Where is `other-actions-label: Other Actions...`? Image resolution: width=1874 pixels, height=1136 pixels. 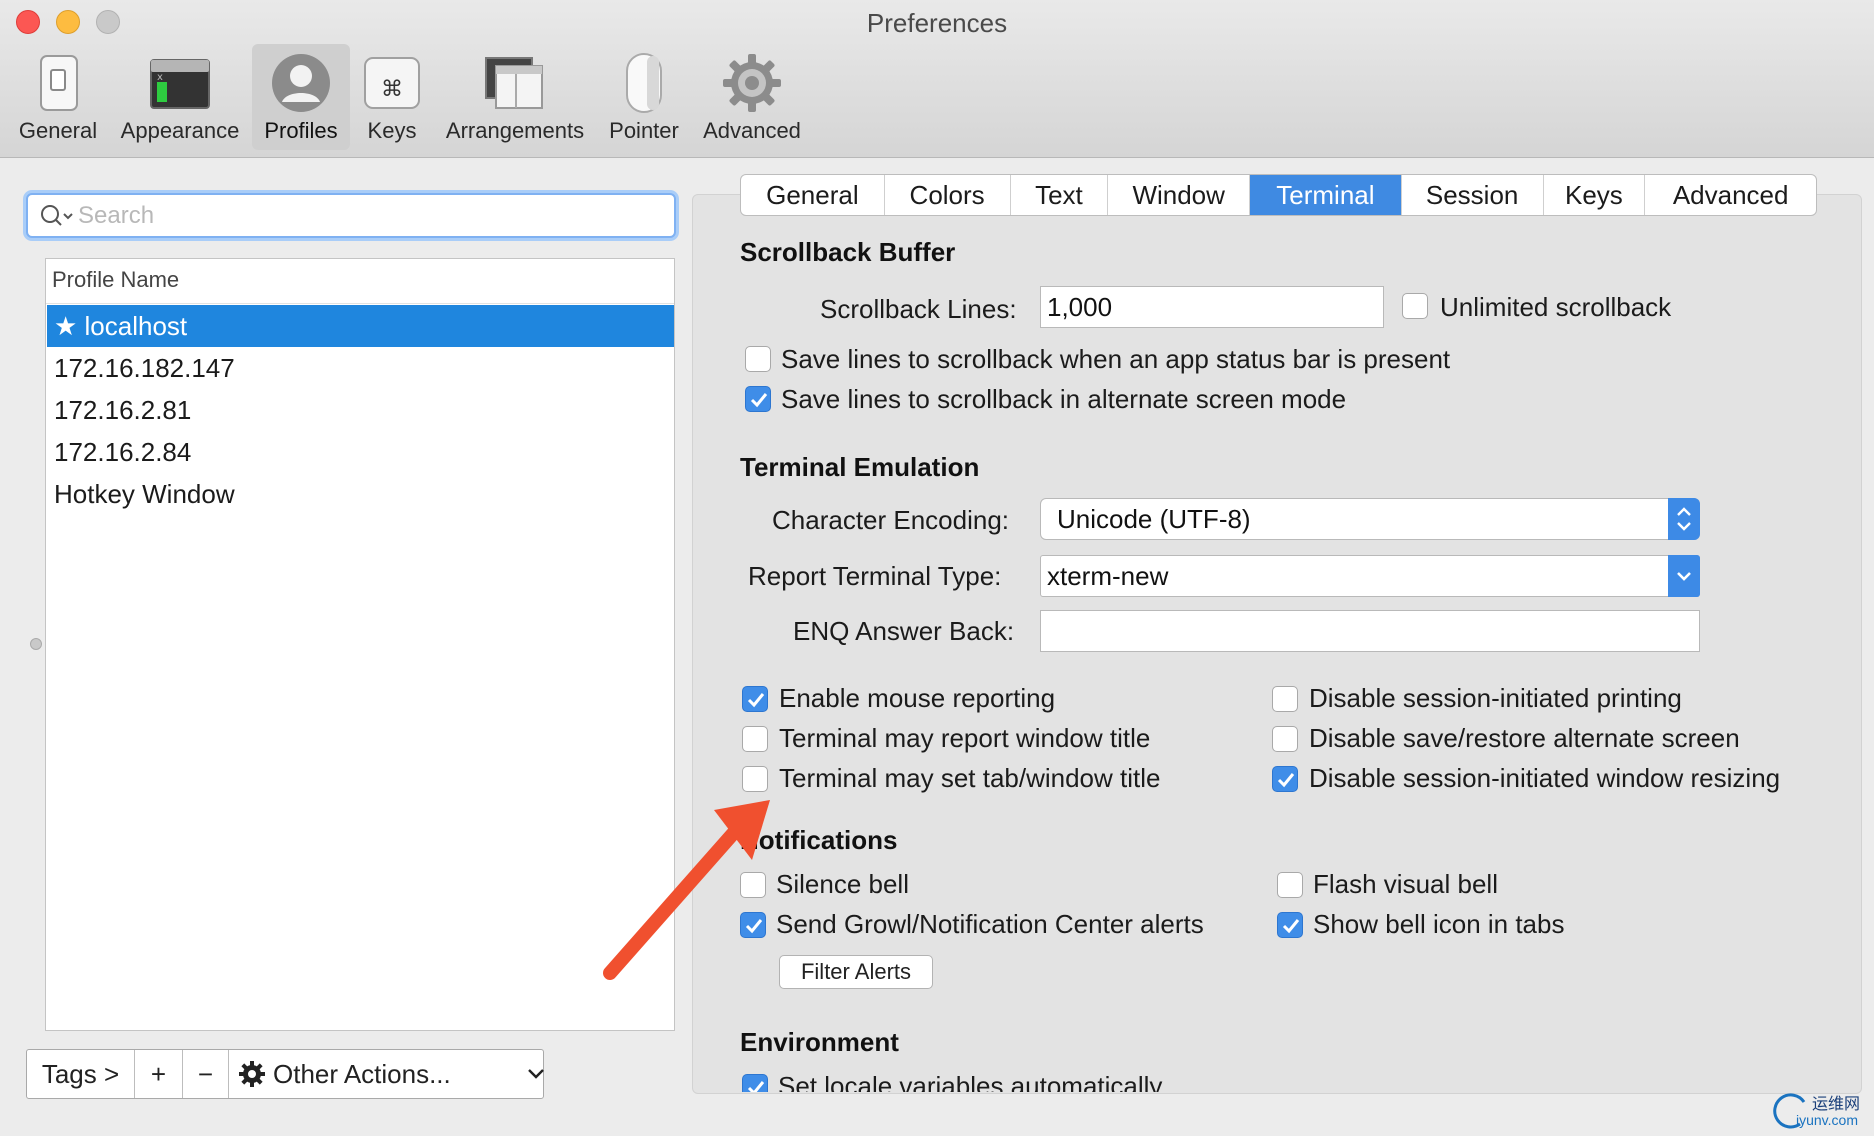 other-actions-label: Other Actions... is located at coordinates (362, 1073).